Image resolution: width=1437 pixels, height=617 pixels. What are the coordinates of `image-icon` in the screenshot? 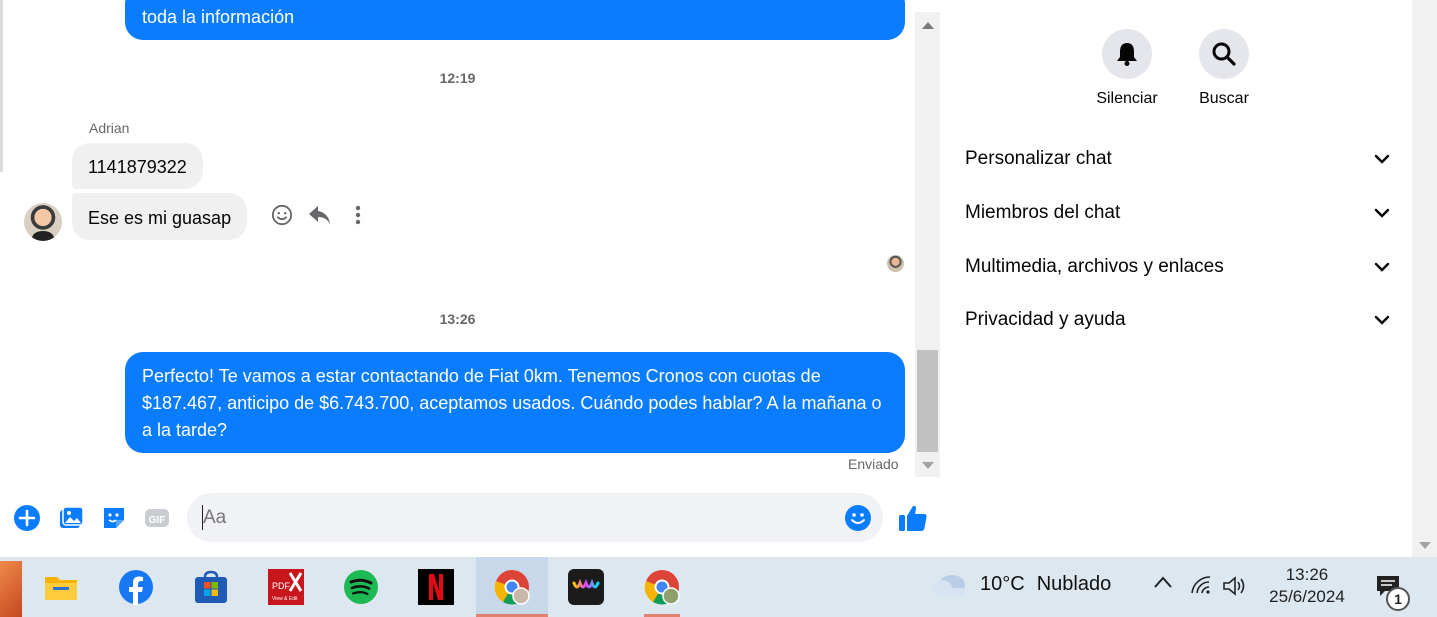 It's located at (71, 518).